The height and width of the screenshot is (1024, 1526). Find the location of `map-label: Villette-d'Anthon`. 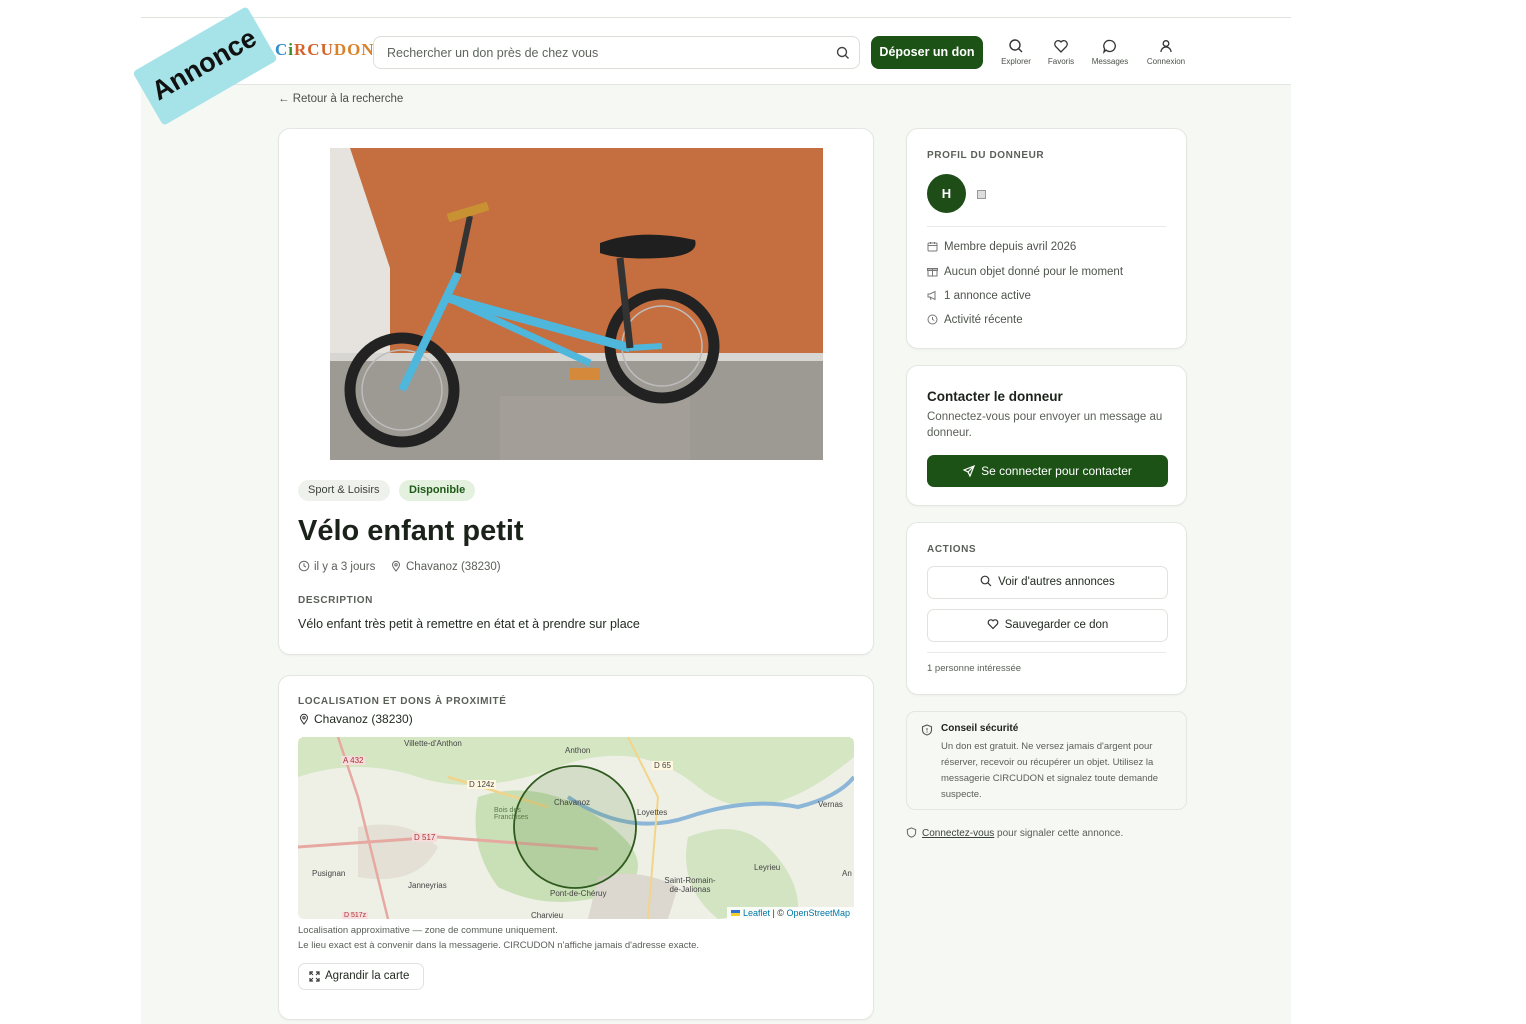

map-label: Villette-d'Anthon is located at coordinates (433, 743).